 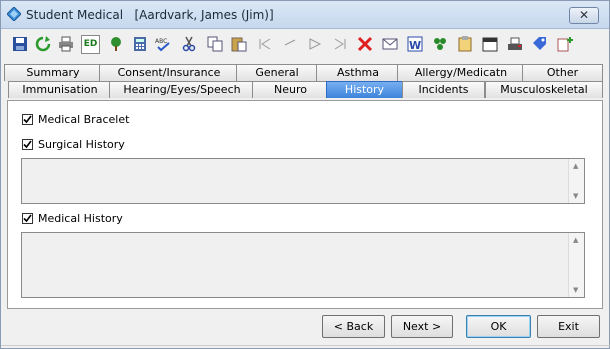 What do you see at coordinates (75, 15) in the screenshot?
I see `window-title-text: Student Medical` at bounding box center [75, 15].